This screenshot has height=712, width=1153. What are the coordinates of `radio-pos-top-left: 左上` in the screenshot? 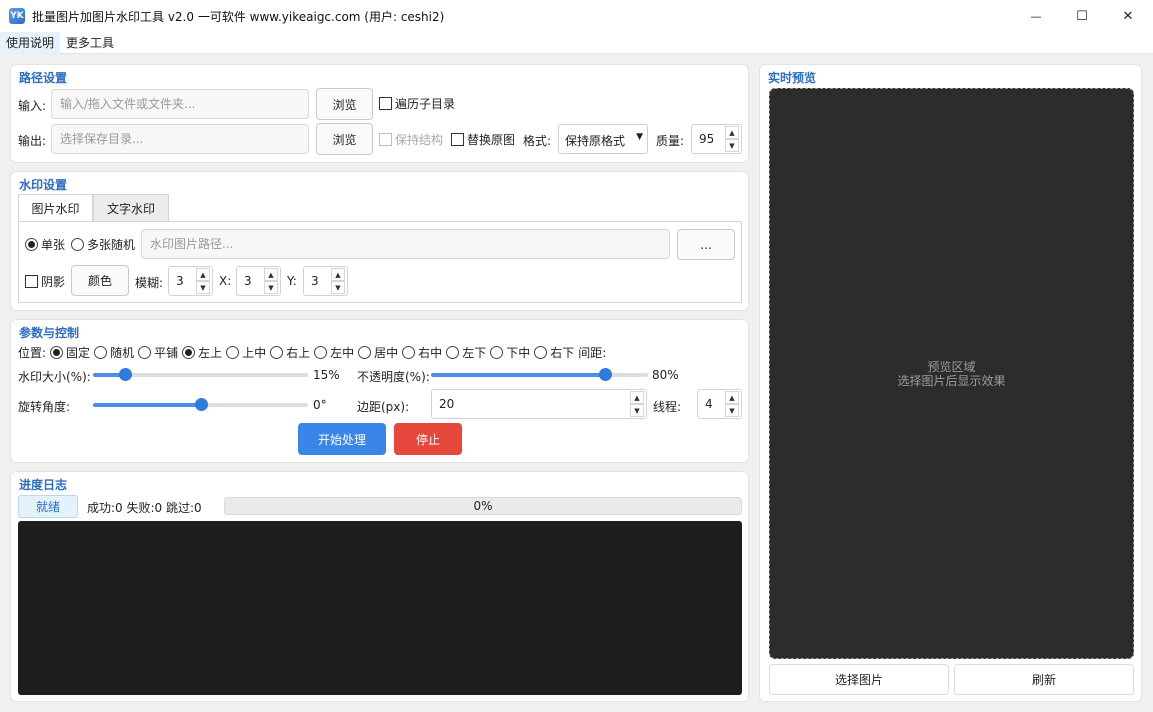 It's located at (202, 352).